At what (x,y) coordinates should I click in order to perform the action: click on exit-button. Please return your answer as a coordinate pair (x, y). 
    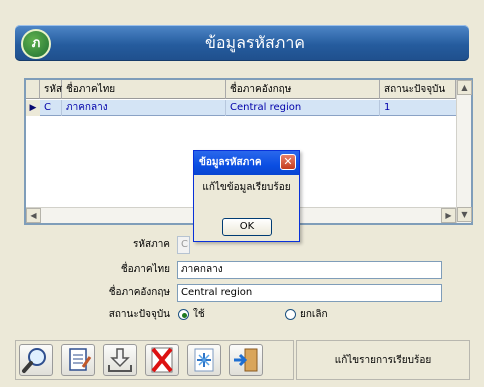
    Looking at the image, I should click on (246, 360).